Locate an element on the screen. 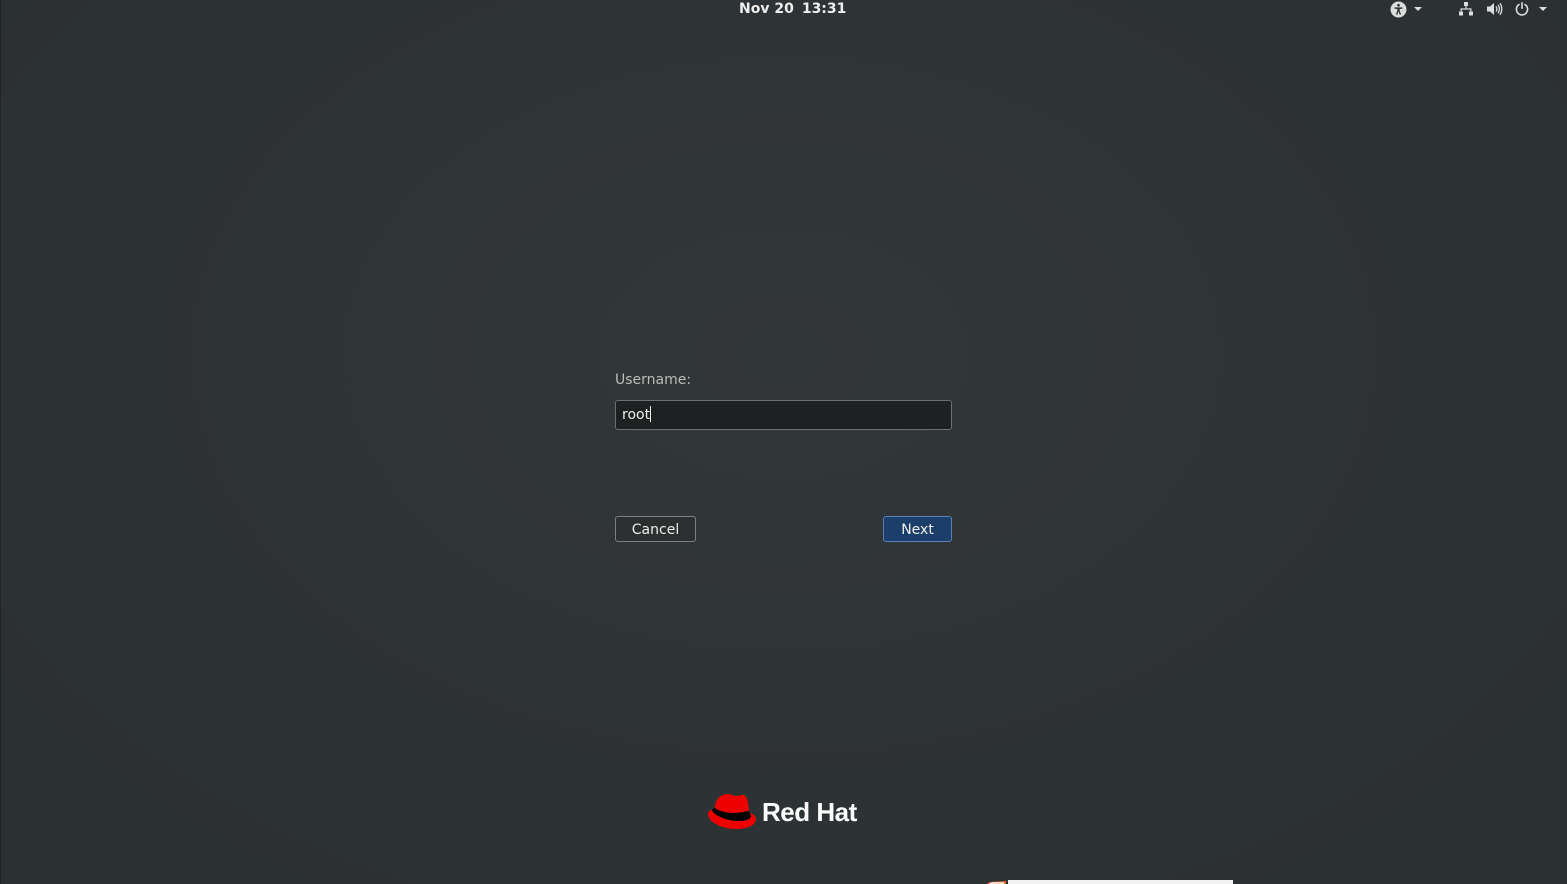 This screenshot has height=884, width=1567. username-value: root is located at coordinates (637, 415).